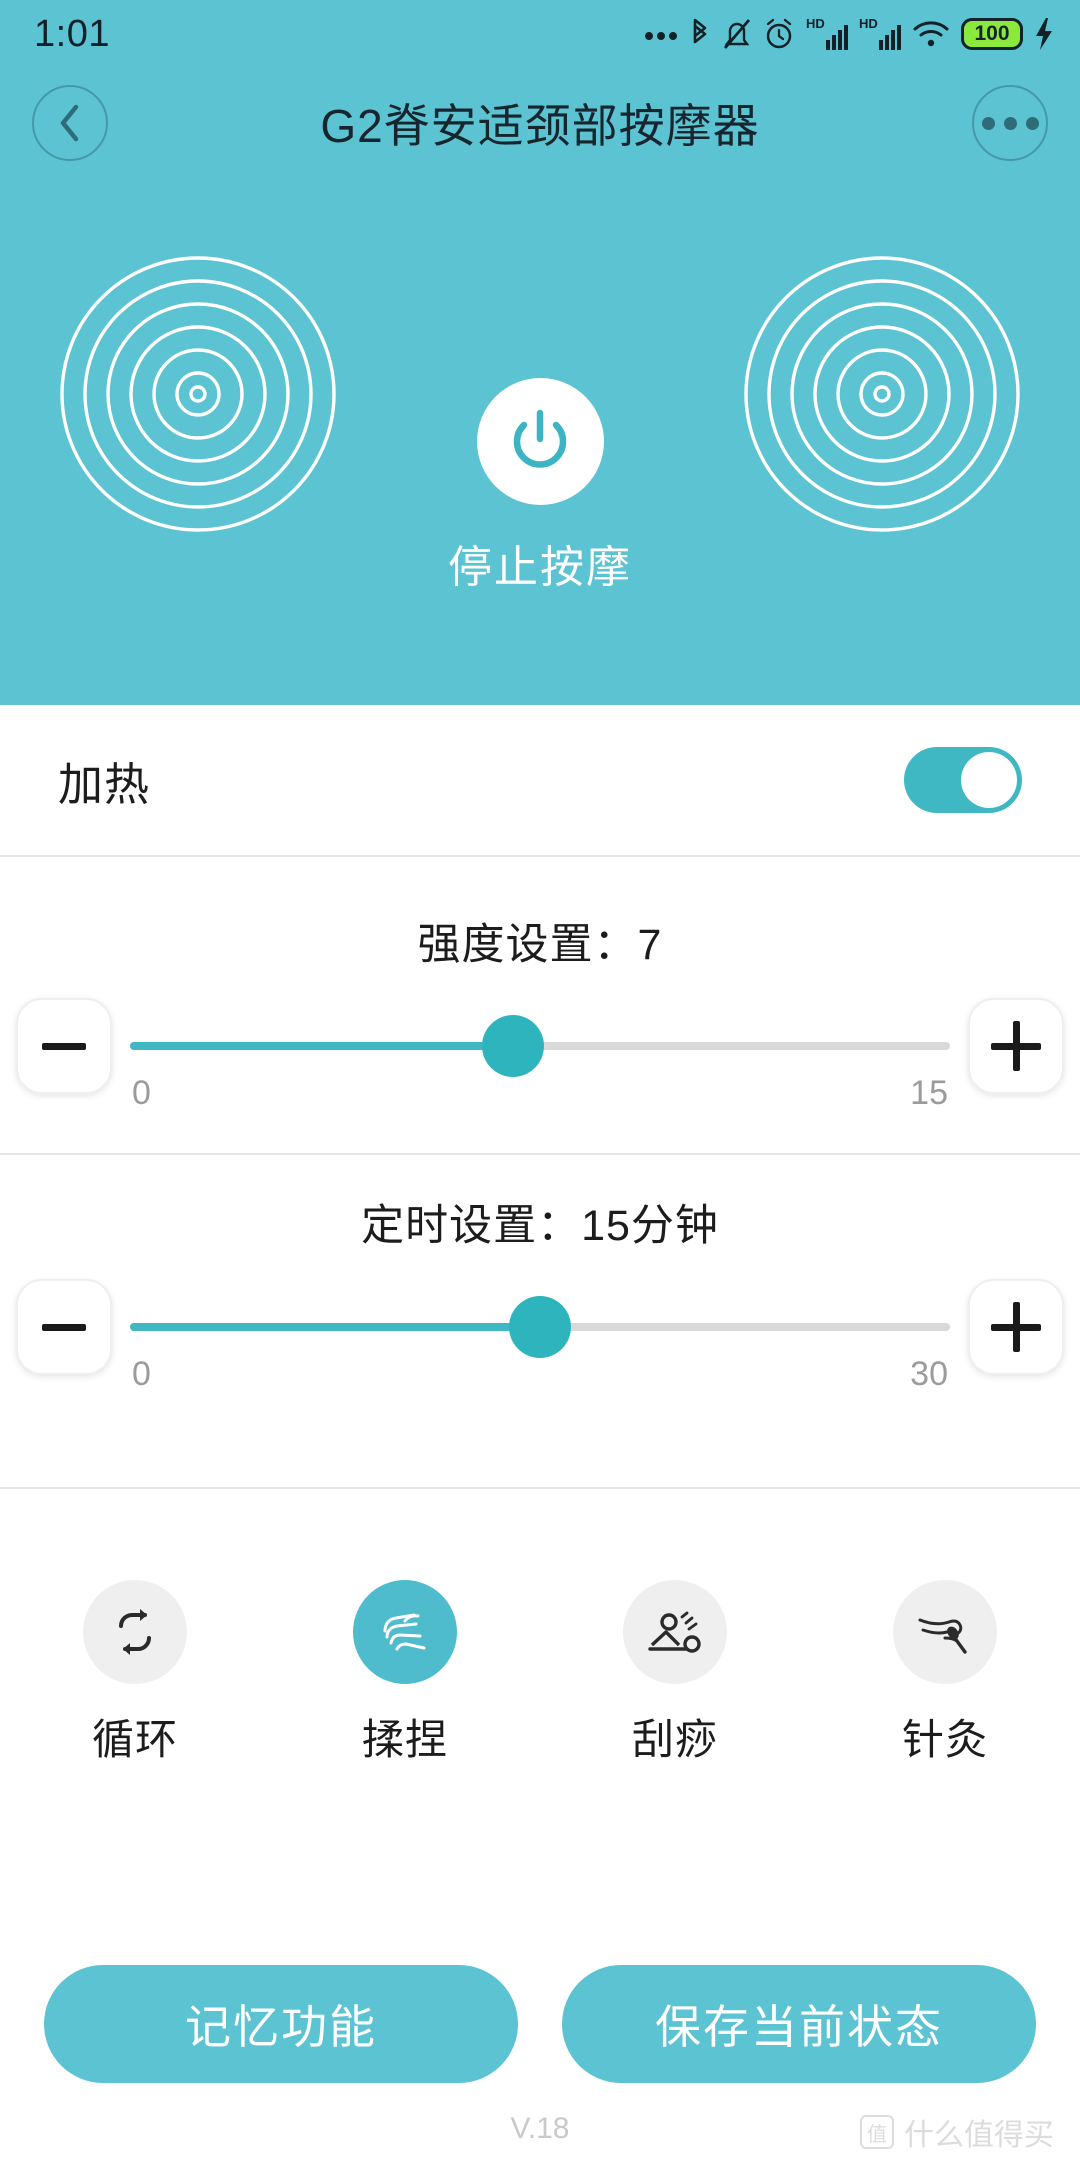 The height and width of the screenshot is (2160, 1080). I want to click on more-dots-icon, so click(661, 34).